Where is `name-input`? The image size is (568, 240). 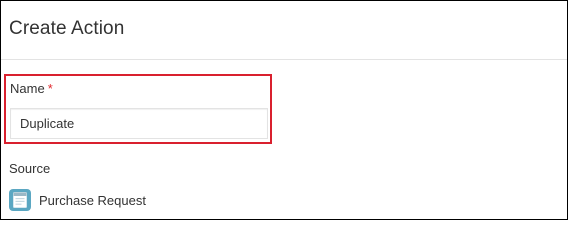
name-input is located at coordinates (139, 123).